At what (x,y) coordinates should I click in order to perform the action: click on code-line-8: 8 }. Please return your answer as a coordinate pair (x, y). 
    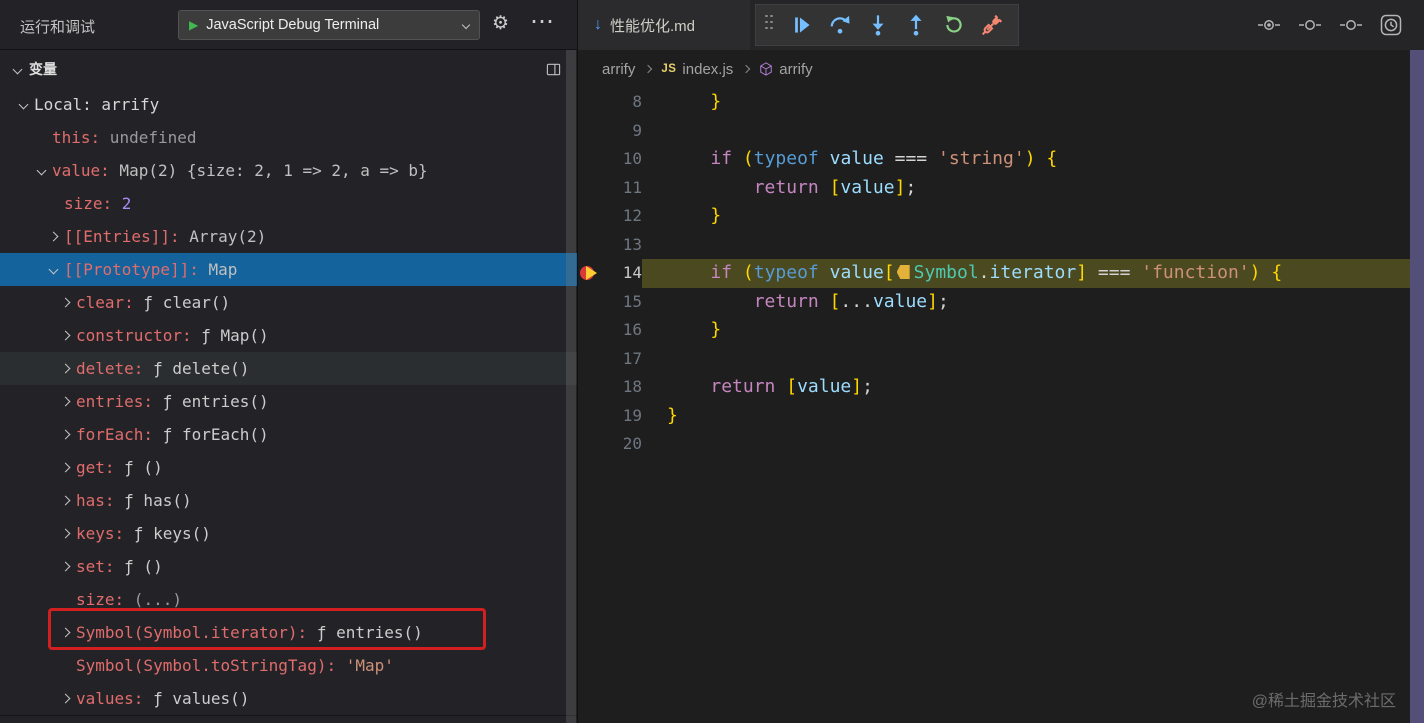
    Looking at the image, I should click on (1001, 102).